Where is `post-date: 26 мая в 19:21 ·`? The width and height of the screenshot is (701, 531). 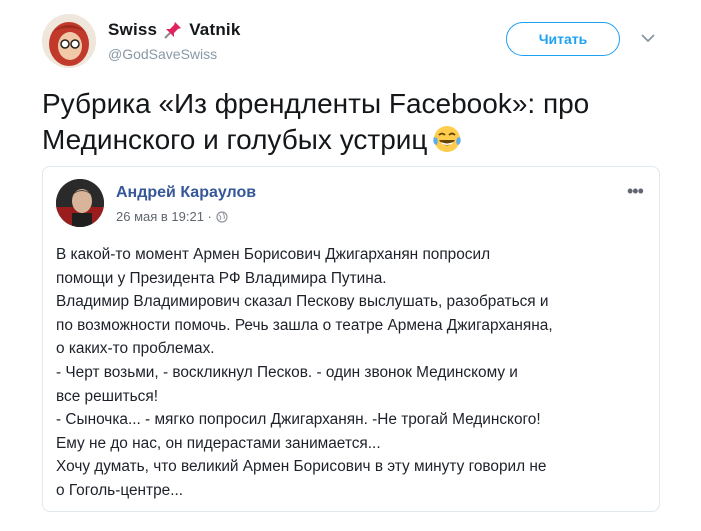 post-date: 26 мая в 19:21 · is located at coordinates (164, 216).